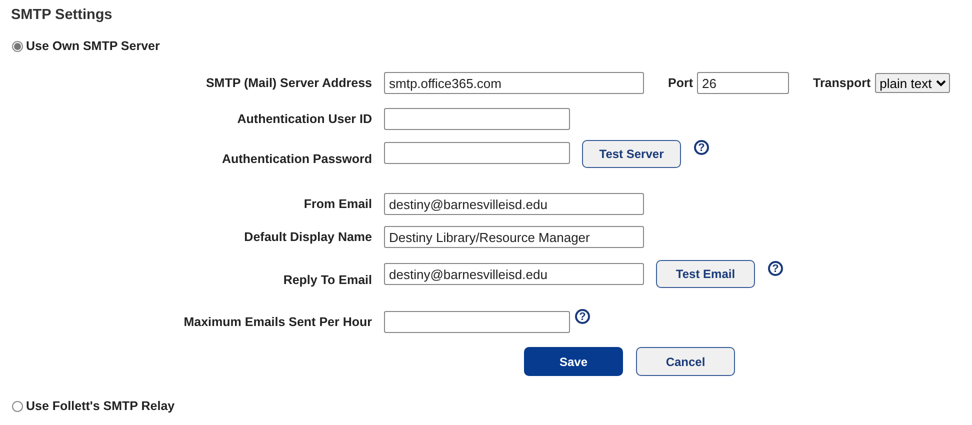 The height and width of the screenshot is (425, 972). What do you see at coordinates (93, 46) in the screenshot?
I see `radio-label: Use Own SMTP Server` at bounding box center [93, 46].